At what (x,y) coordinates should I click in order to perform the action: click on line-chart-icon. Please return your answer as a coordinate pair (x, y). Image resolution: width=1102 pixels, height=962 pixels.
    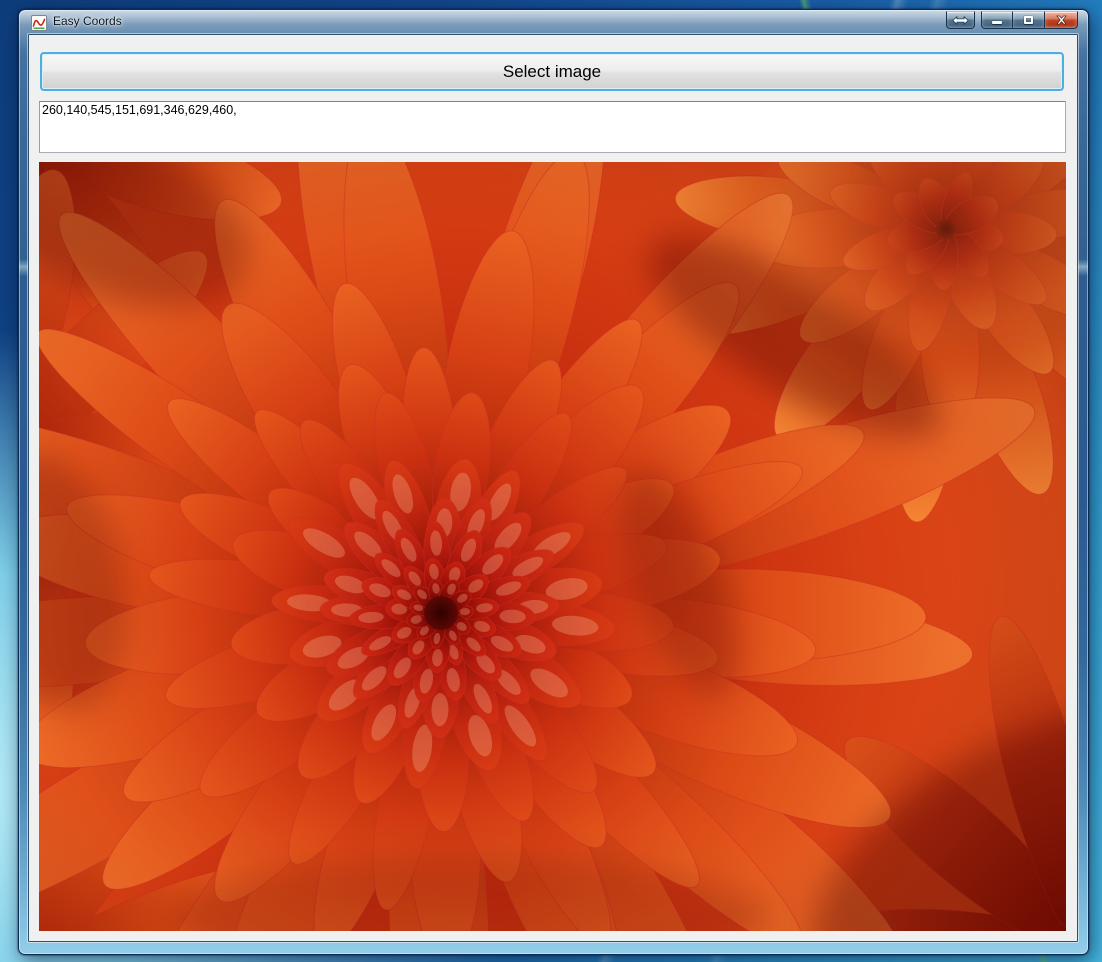
    Looking at the image, I should click on (39, 23).